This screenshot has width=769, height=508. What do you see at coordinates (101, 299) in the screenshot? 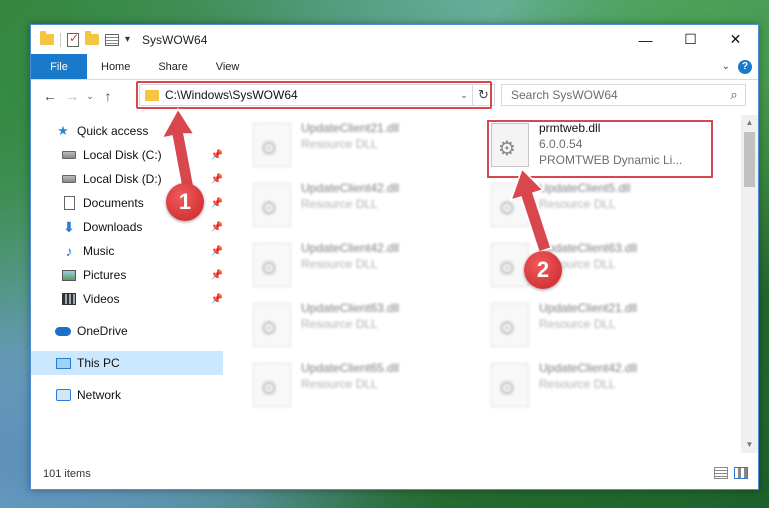
I see `sidebar-item-label: Videos` at bounding box center [101, 299].